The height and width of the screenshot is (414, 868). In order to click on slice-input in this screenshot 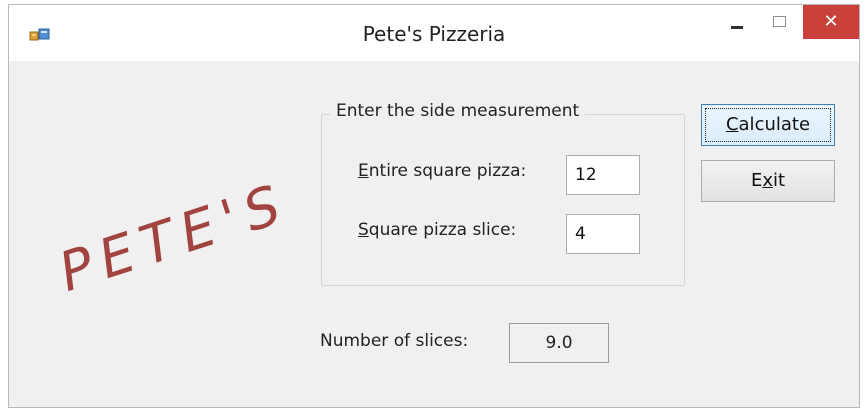, I will do `click(603, 234)`.